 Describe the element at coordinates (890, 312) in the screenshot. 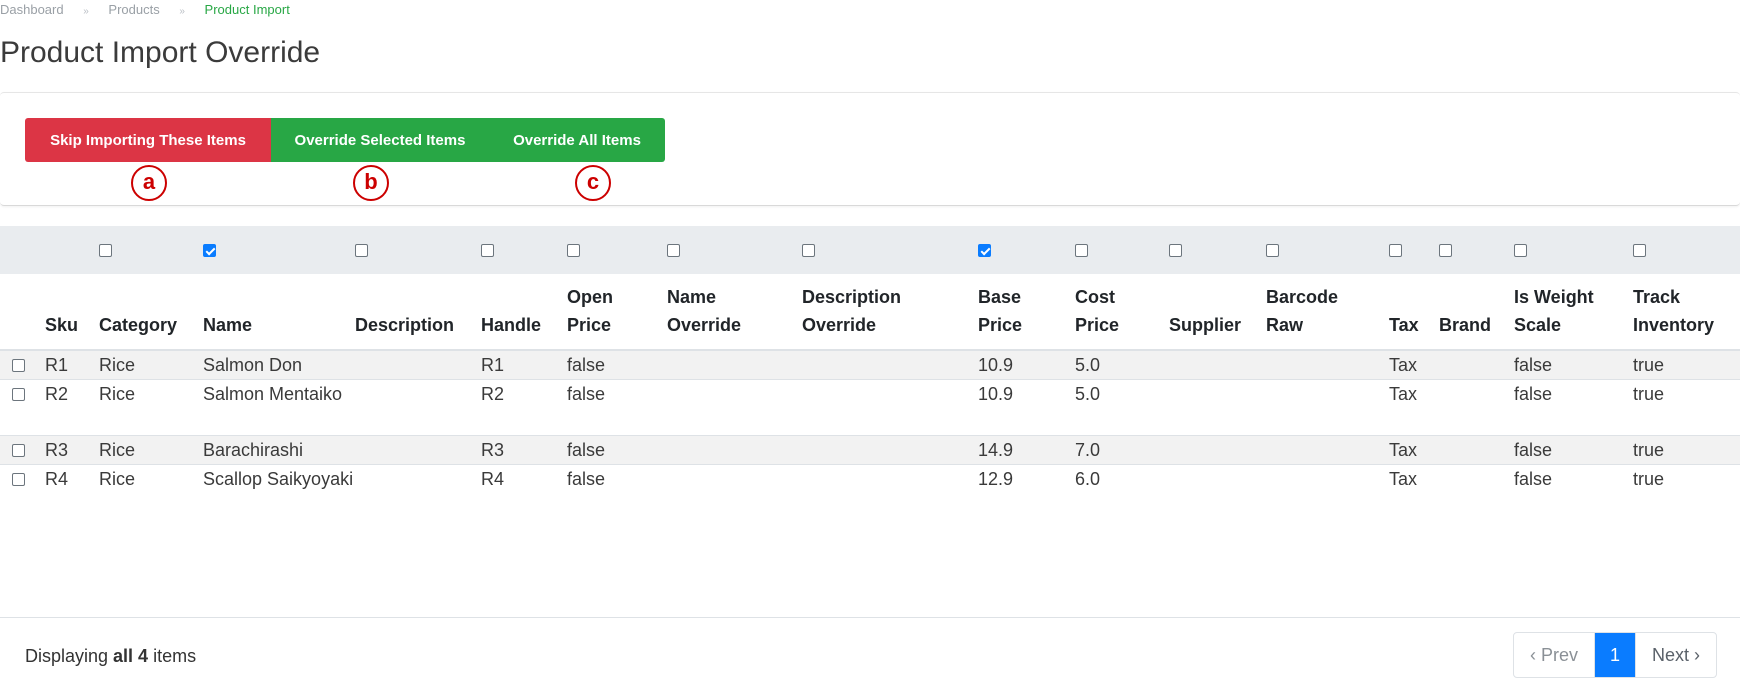

I see `column-header-description-override: Description Override` at that location.